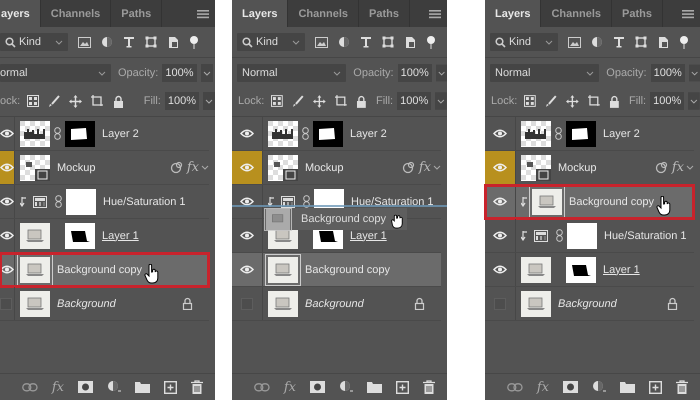 This screenshot has width=700, height=400. Describe the element at coordinates (336, 219) in the screenshot. I see `dragged-layer: Background copy` at that location.